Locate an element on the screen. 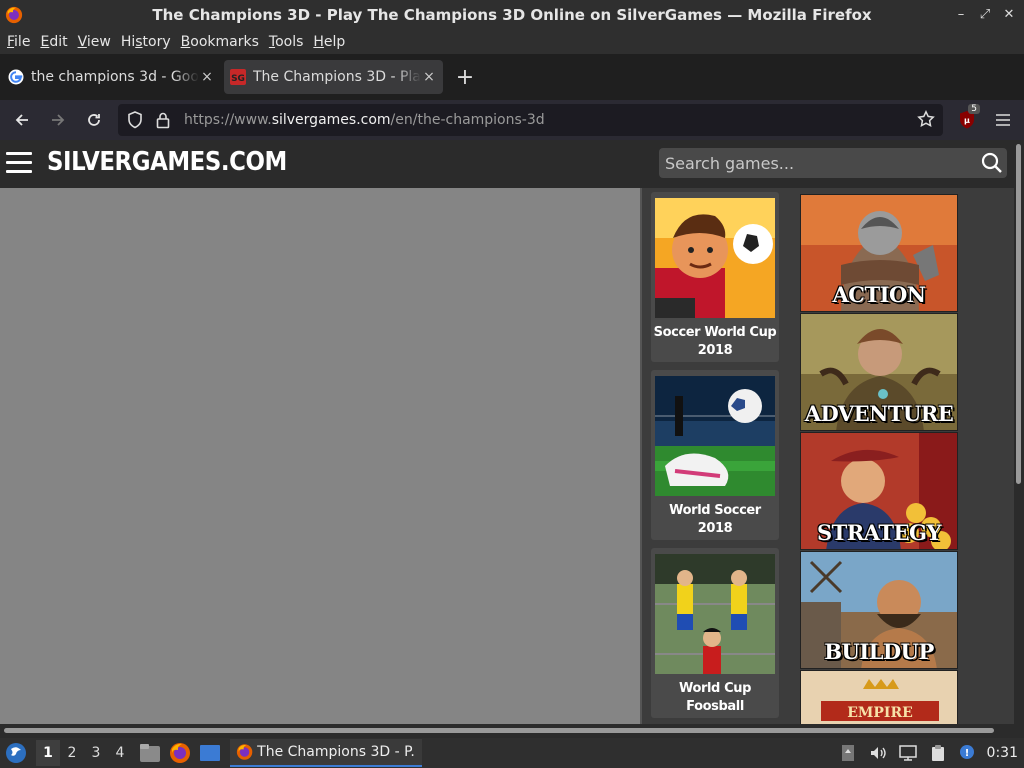  category-label: ADVENTURE is located at coordinates (879, 413).